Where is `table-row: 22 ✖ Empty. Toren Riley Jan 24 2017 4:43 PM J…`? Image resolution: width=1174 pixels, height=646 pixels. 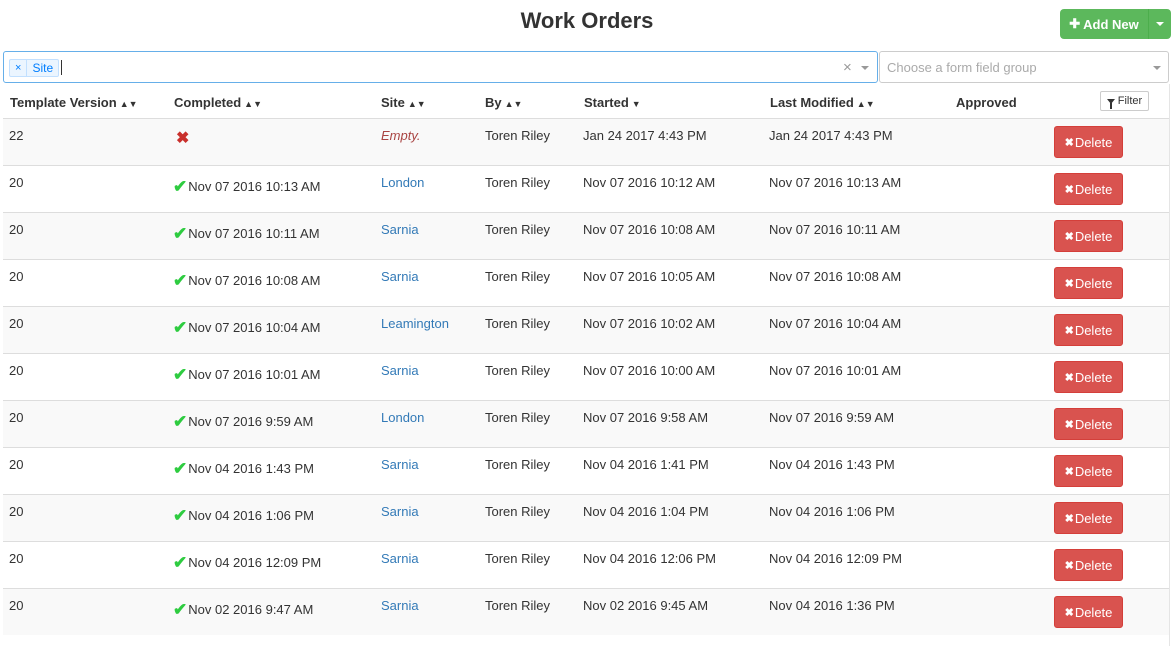
table-row: 22 ✖ Empty. Toren Riley Jan 24 2017 4:43 PM J… is located at coordinates (586, 141).